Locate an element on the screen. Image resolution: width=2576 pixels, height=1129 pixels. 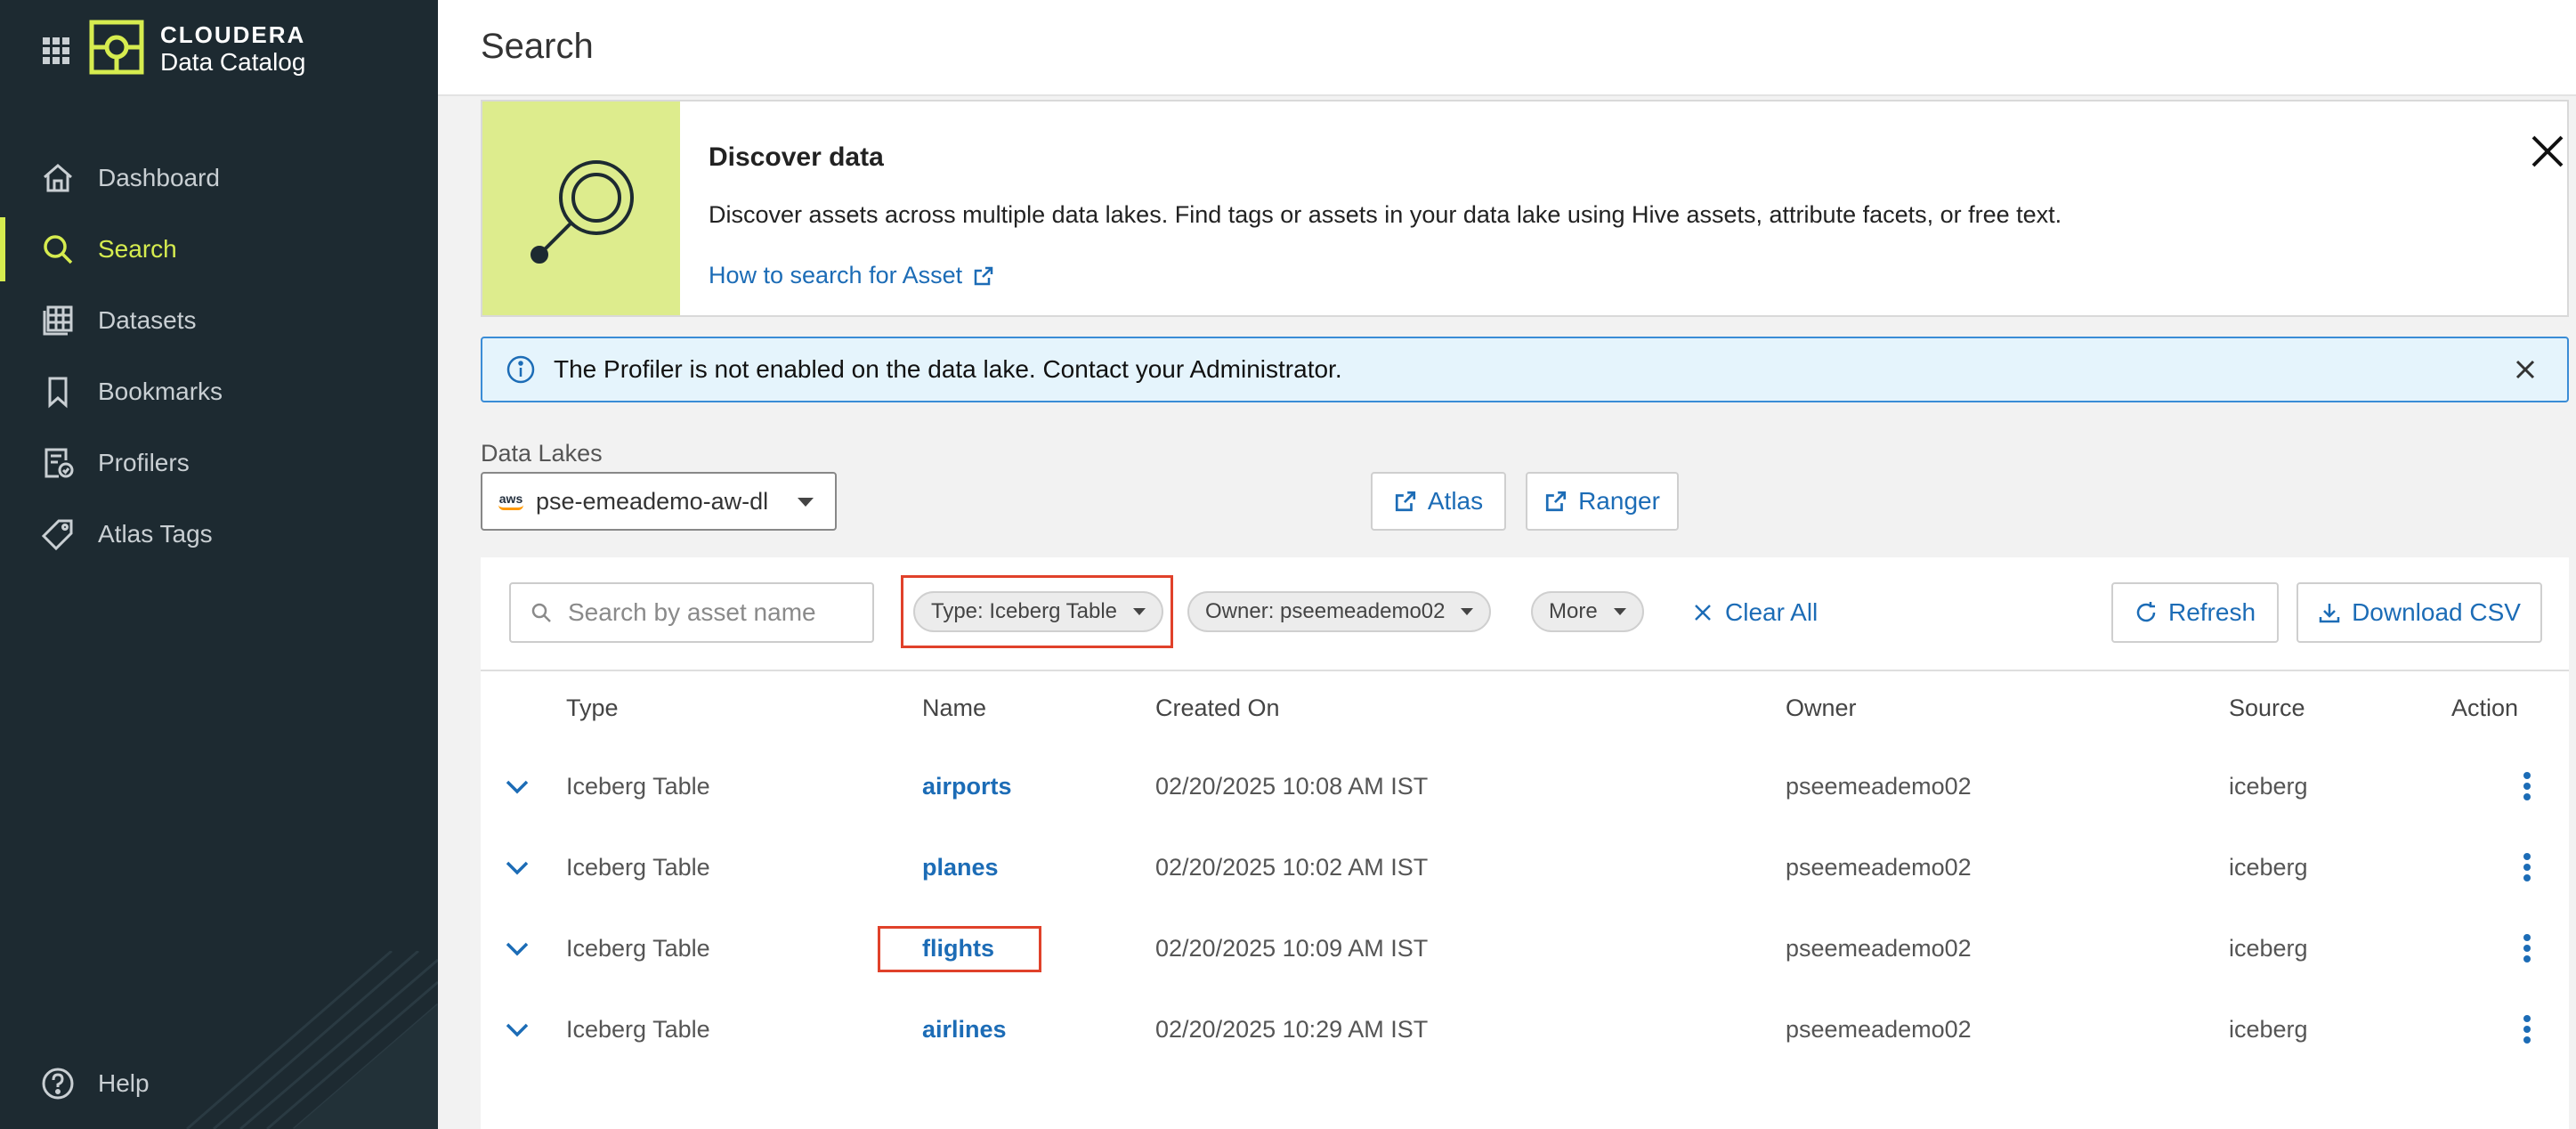
search-placeholder: Search by asset name is located at coordinates (692, 612).